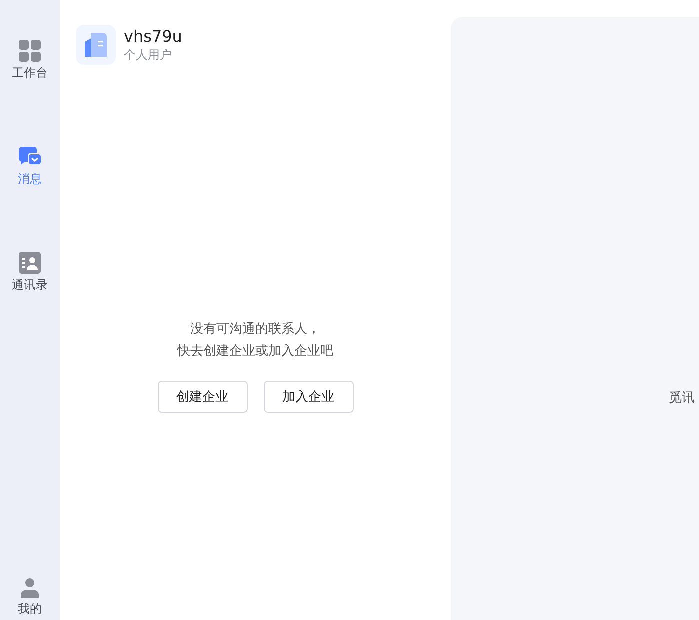  What do you see at coordinates (148, 55) in the screenshot?
I see `account-type: 个人用户` at bounding box center [148, 55].